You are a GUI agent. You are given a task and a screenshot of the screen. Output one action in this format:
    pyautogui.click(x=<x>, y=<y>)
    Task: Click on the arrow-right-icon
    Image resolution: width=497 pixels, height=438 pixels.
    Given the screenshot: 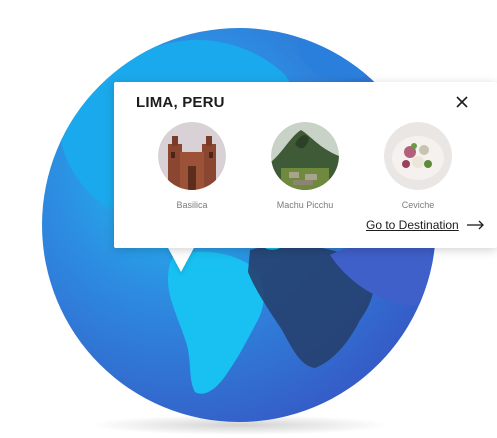 What is the action you would take?
    pyautogui.click(x=475, y=225)
    